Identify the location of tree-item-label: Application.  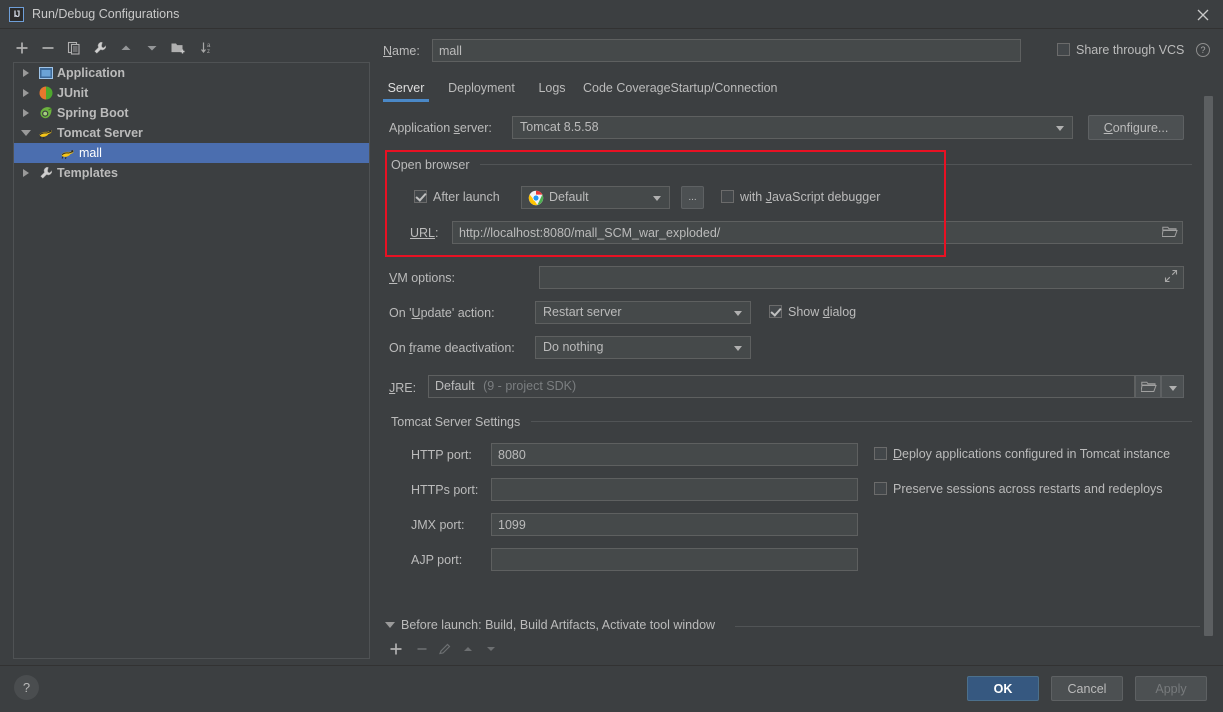
(91, 73).